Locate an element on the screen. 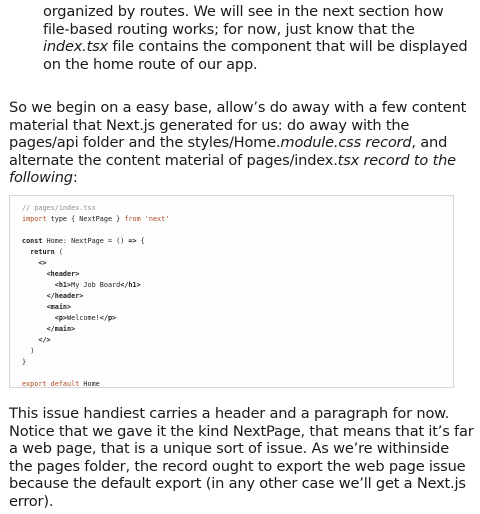 This screenshot has width=480, height=514. code-keyword-export: export default is located at coordinates (51, 384).